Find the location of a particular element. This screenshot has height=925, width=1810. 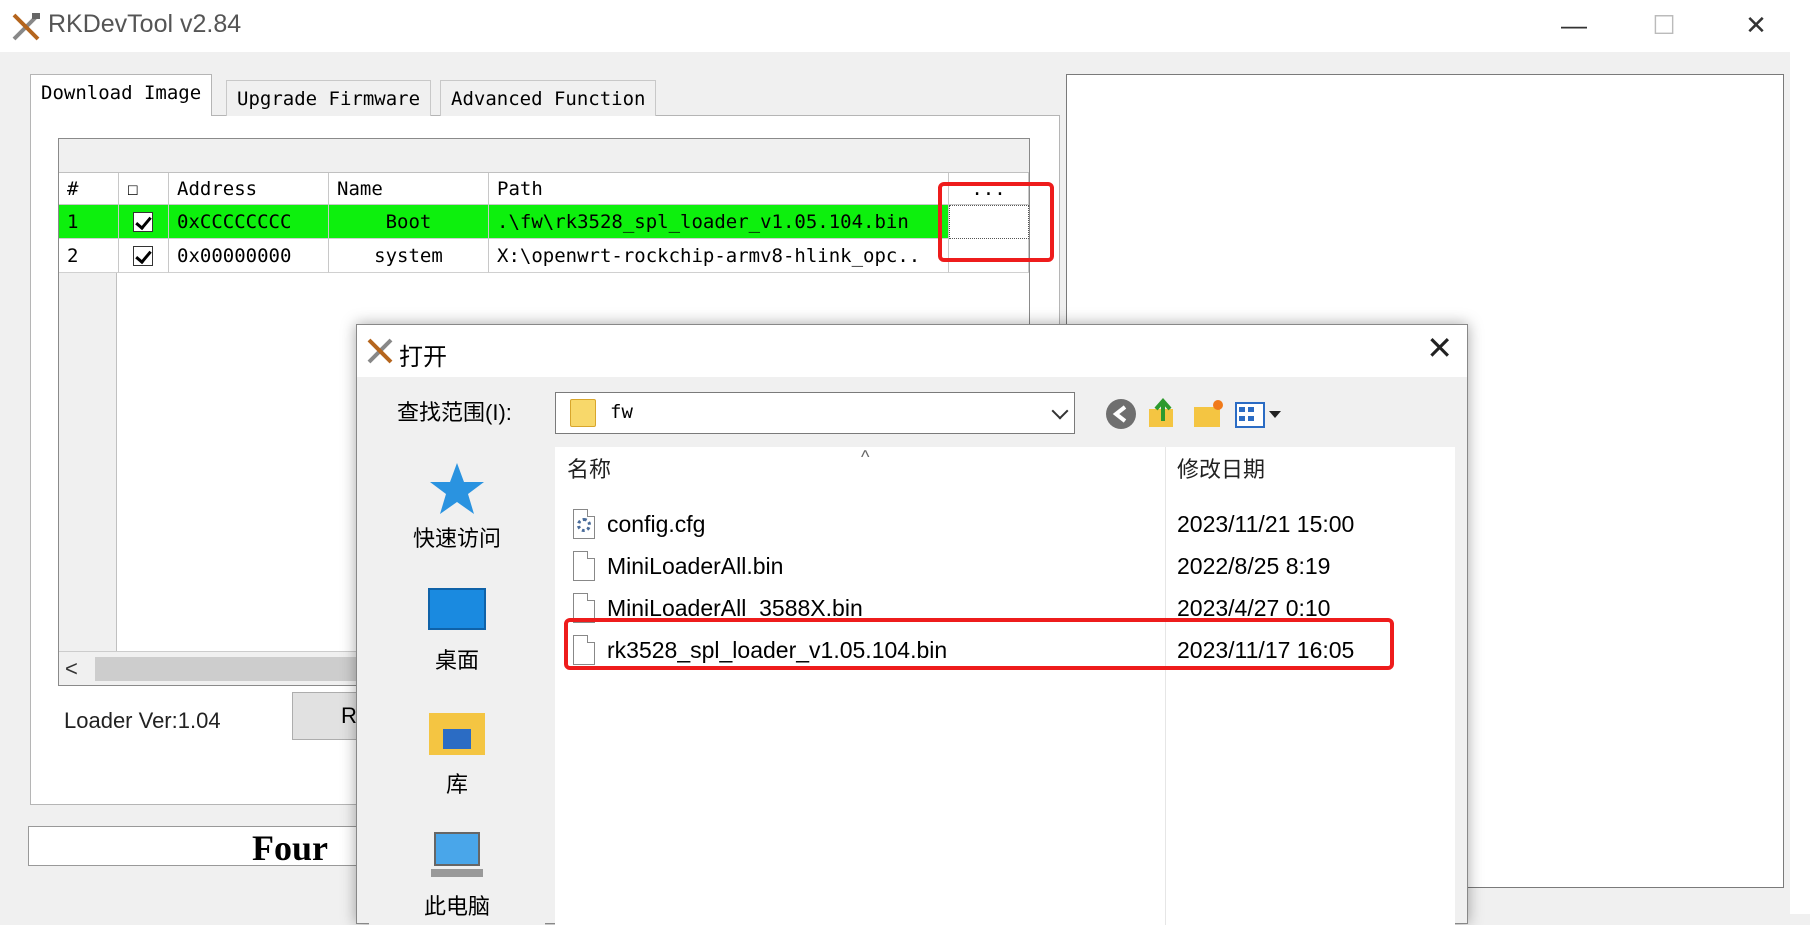

status-text: Four is located at coordinates (290, 848).